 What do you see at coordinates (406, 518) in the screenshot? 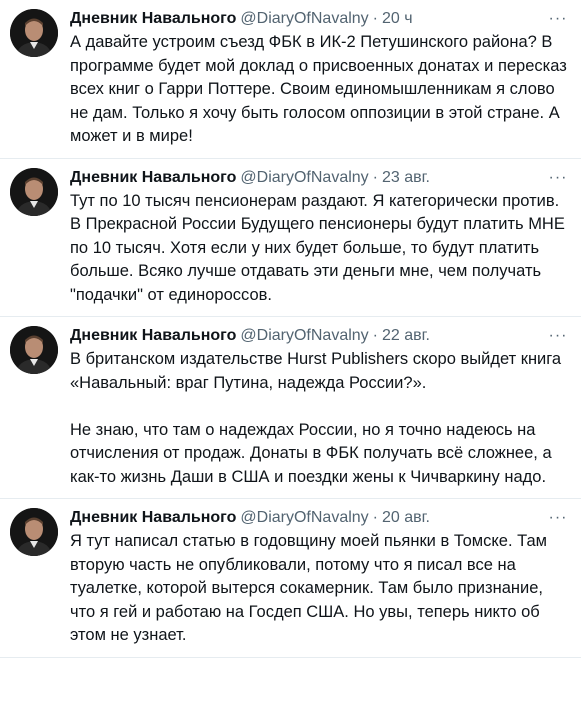
I see `timestamp: 20 авг.` at bounding box center [406, 518].